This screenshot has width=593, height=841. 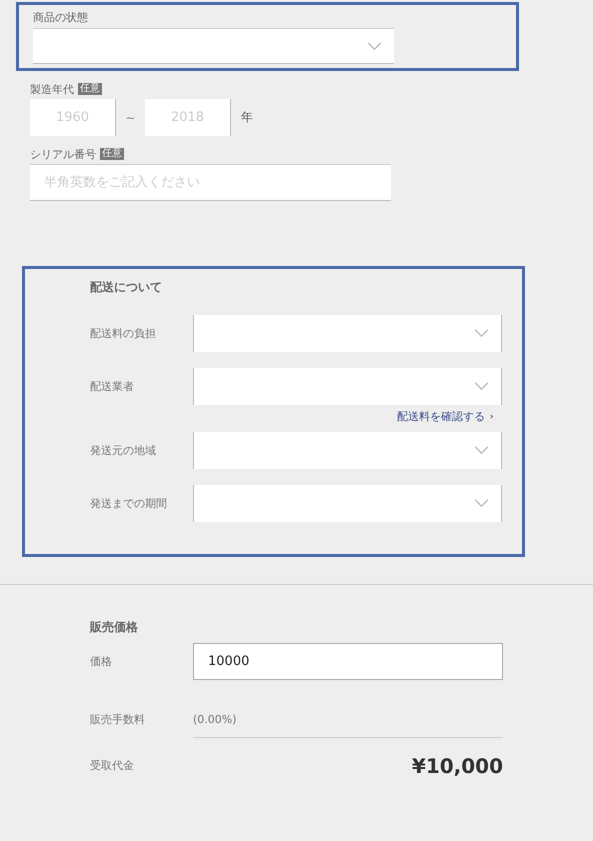 What do you see at coordinates (129, 503) in the screenshot?
I see `field-label: 発送までの期間` at bounding box center [129, 503].